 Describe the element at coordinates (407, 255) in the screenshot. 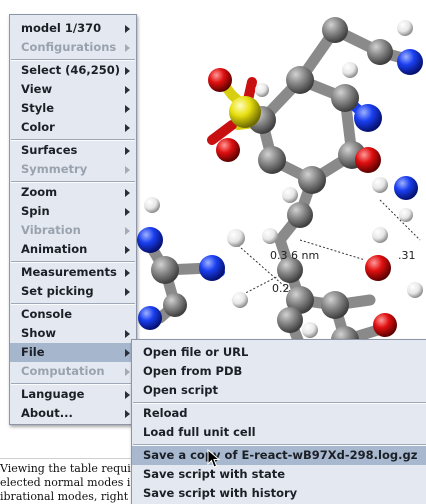

I see `distance-label: .31` at that location.